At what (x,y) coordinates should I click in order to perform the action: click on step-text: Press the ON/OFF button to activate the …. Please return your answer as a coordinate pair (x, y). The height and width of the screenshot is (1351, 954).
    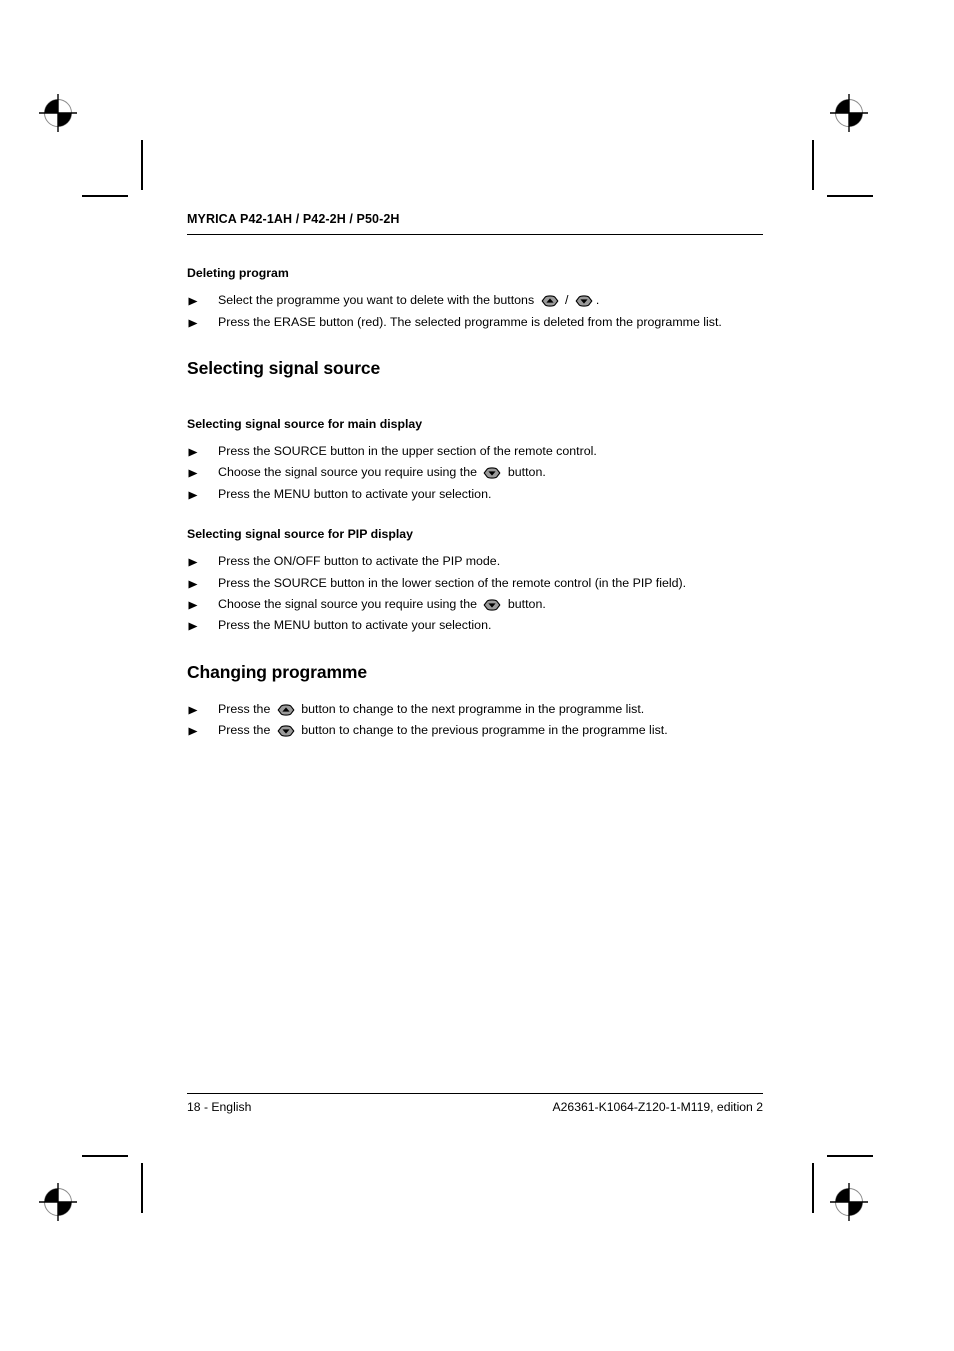
    Looking at the image, I should click on (359, 561).